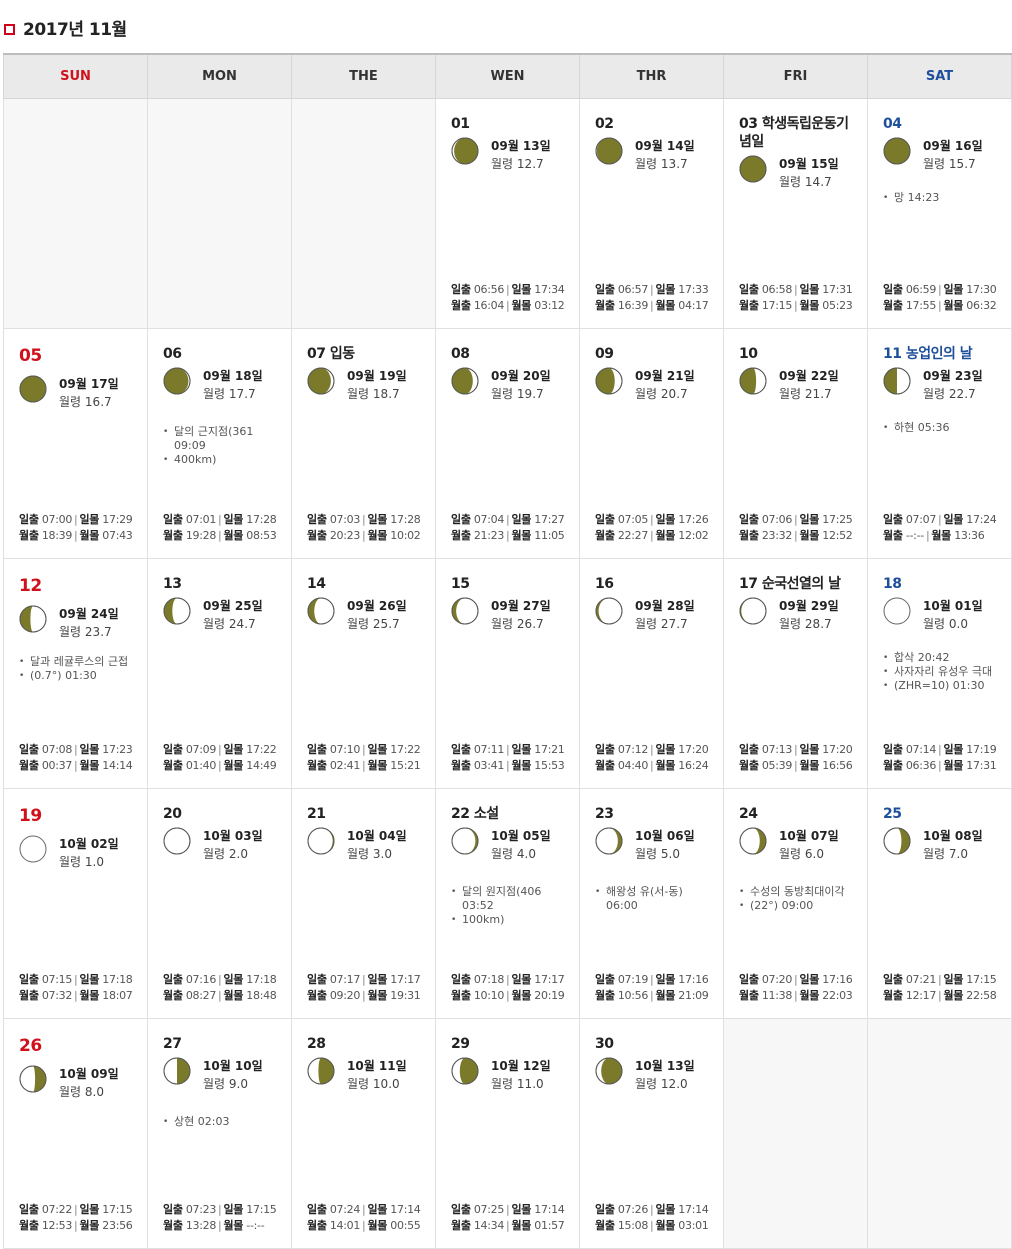 The height and width of the screenshot is (1249, 1012). I want to click on rise-set-times: 일출 07:09 | 일몰 17:22 월출 01:40 | 월몰 14:49, so click(220, 758).